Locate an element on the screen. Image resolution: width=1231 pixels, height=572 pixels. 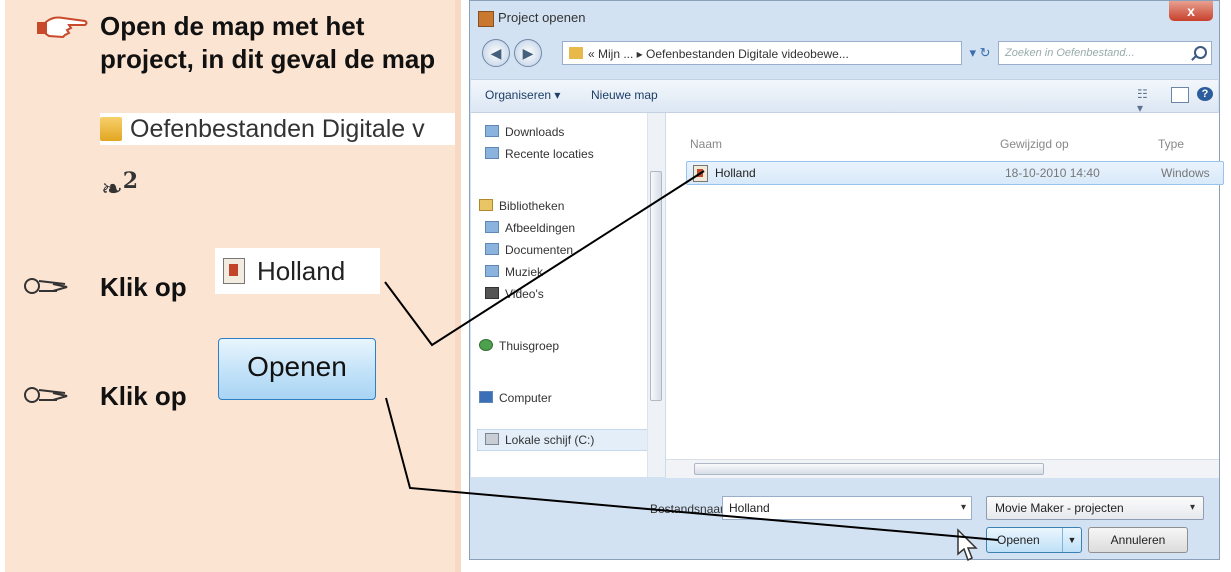
open-button-label: Openen is located at coordinates (1018, 540).